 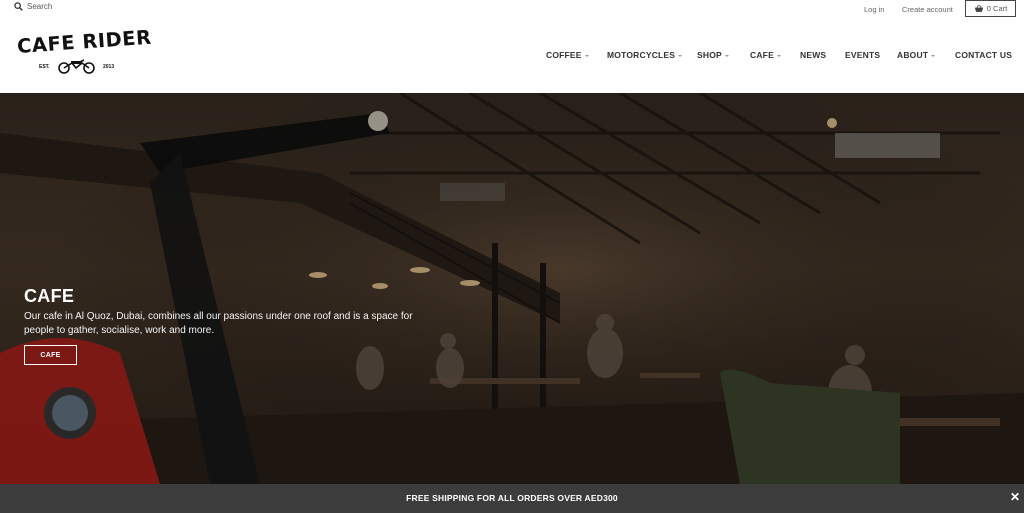 What do you see at coordinates (978, 8) in the screenshot?
I see `shopping-basket-icon` at bounding box center [978, 8].